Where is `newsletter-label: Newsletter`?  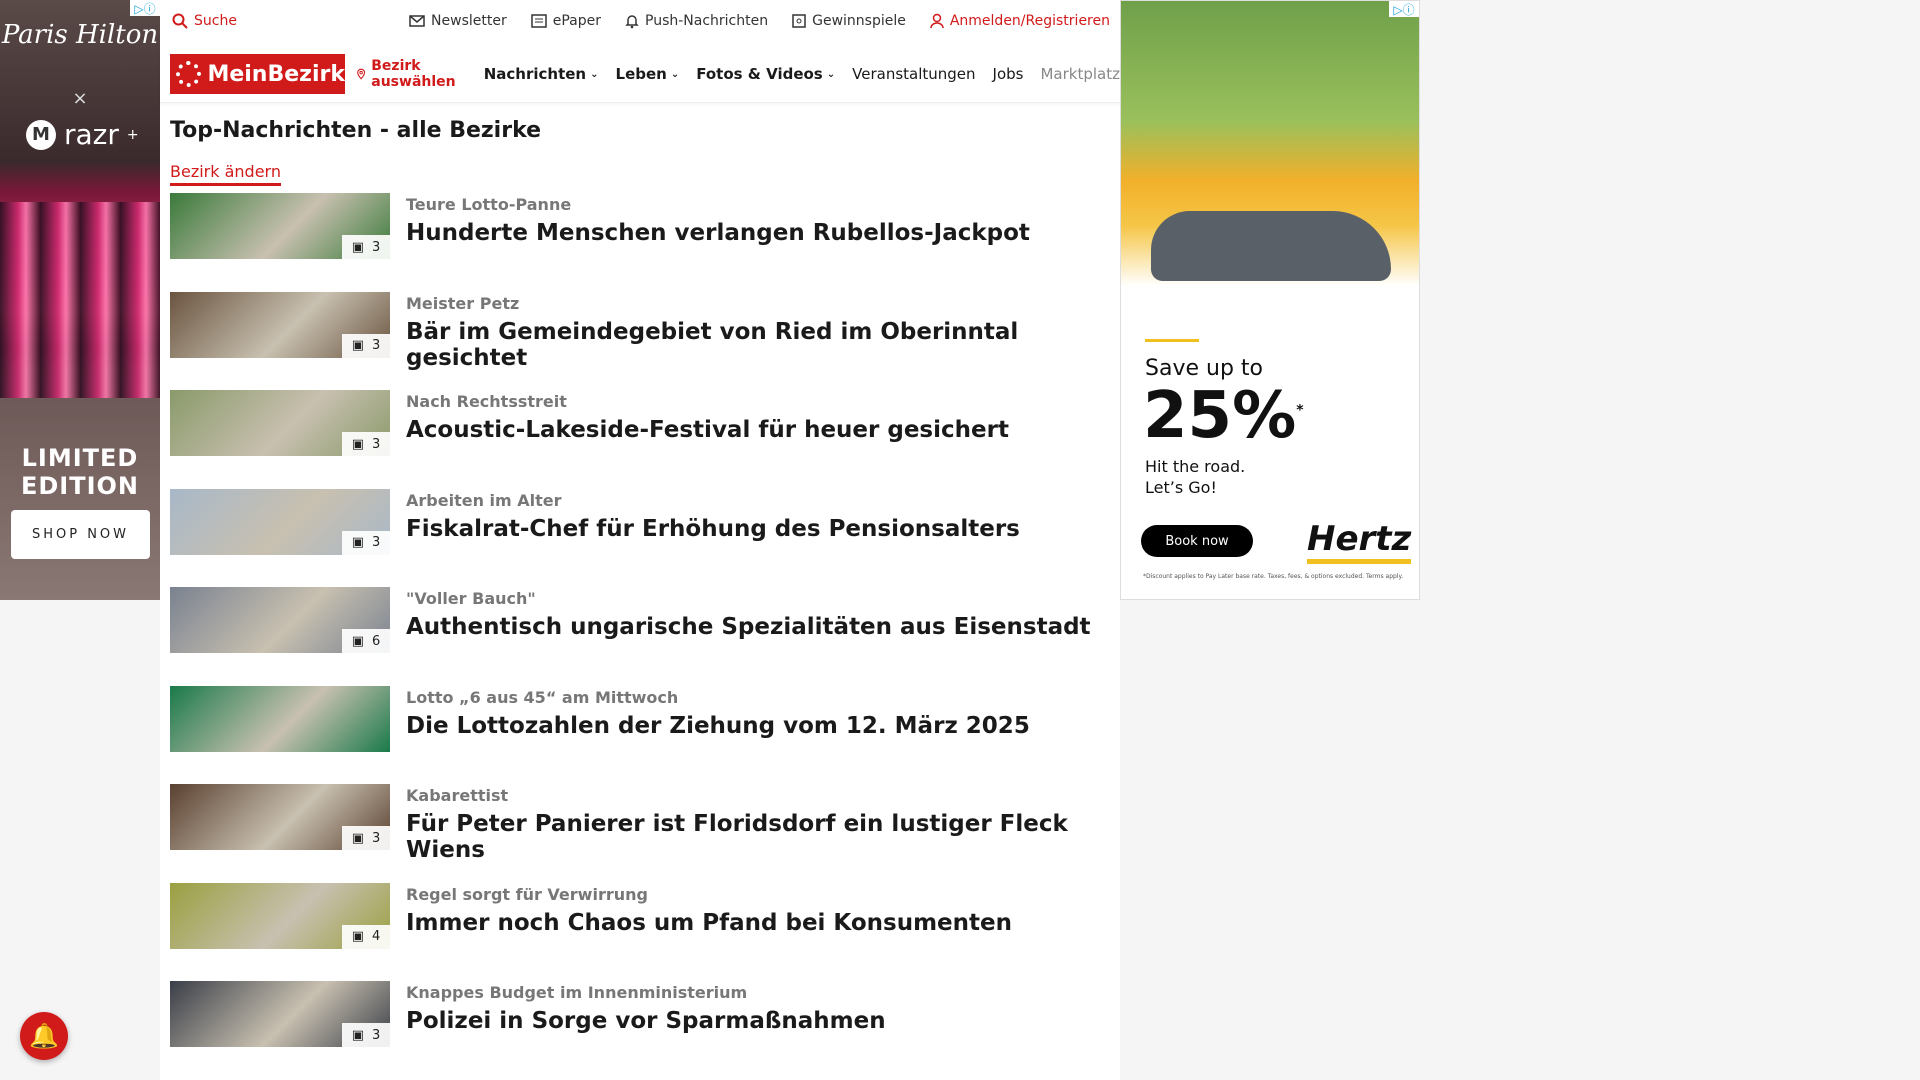 newsletter-label: Newsletter is located at coordinates (469, 21).